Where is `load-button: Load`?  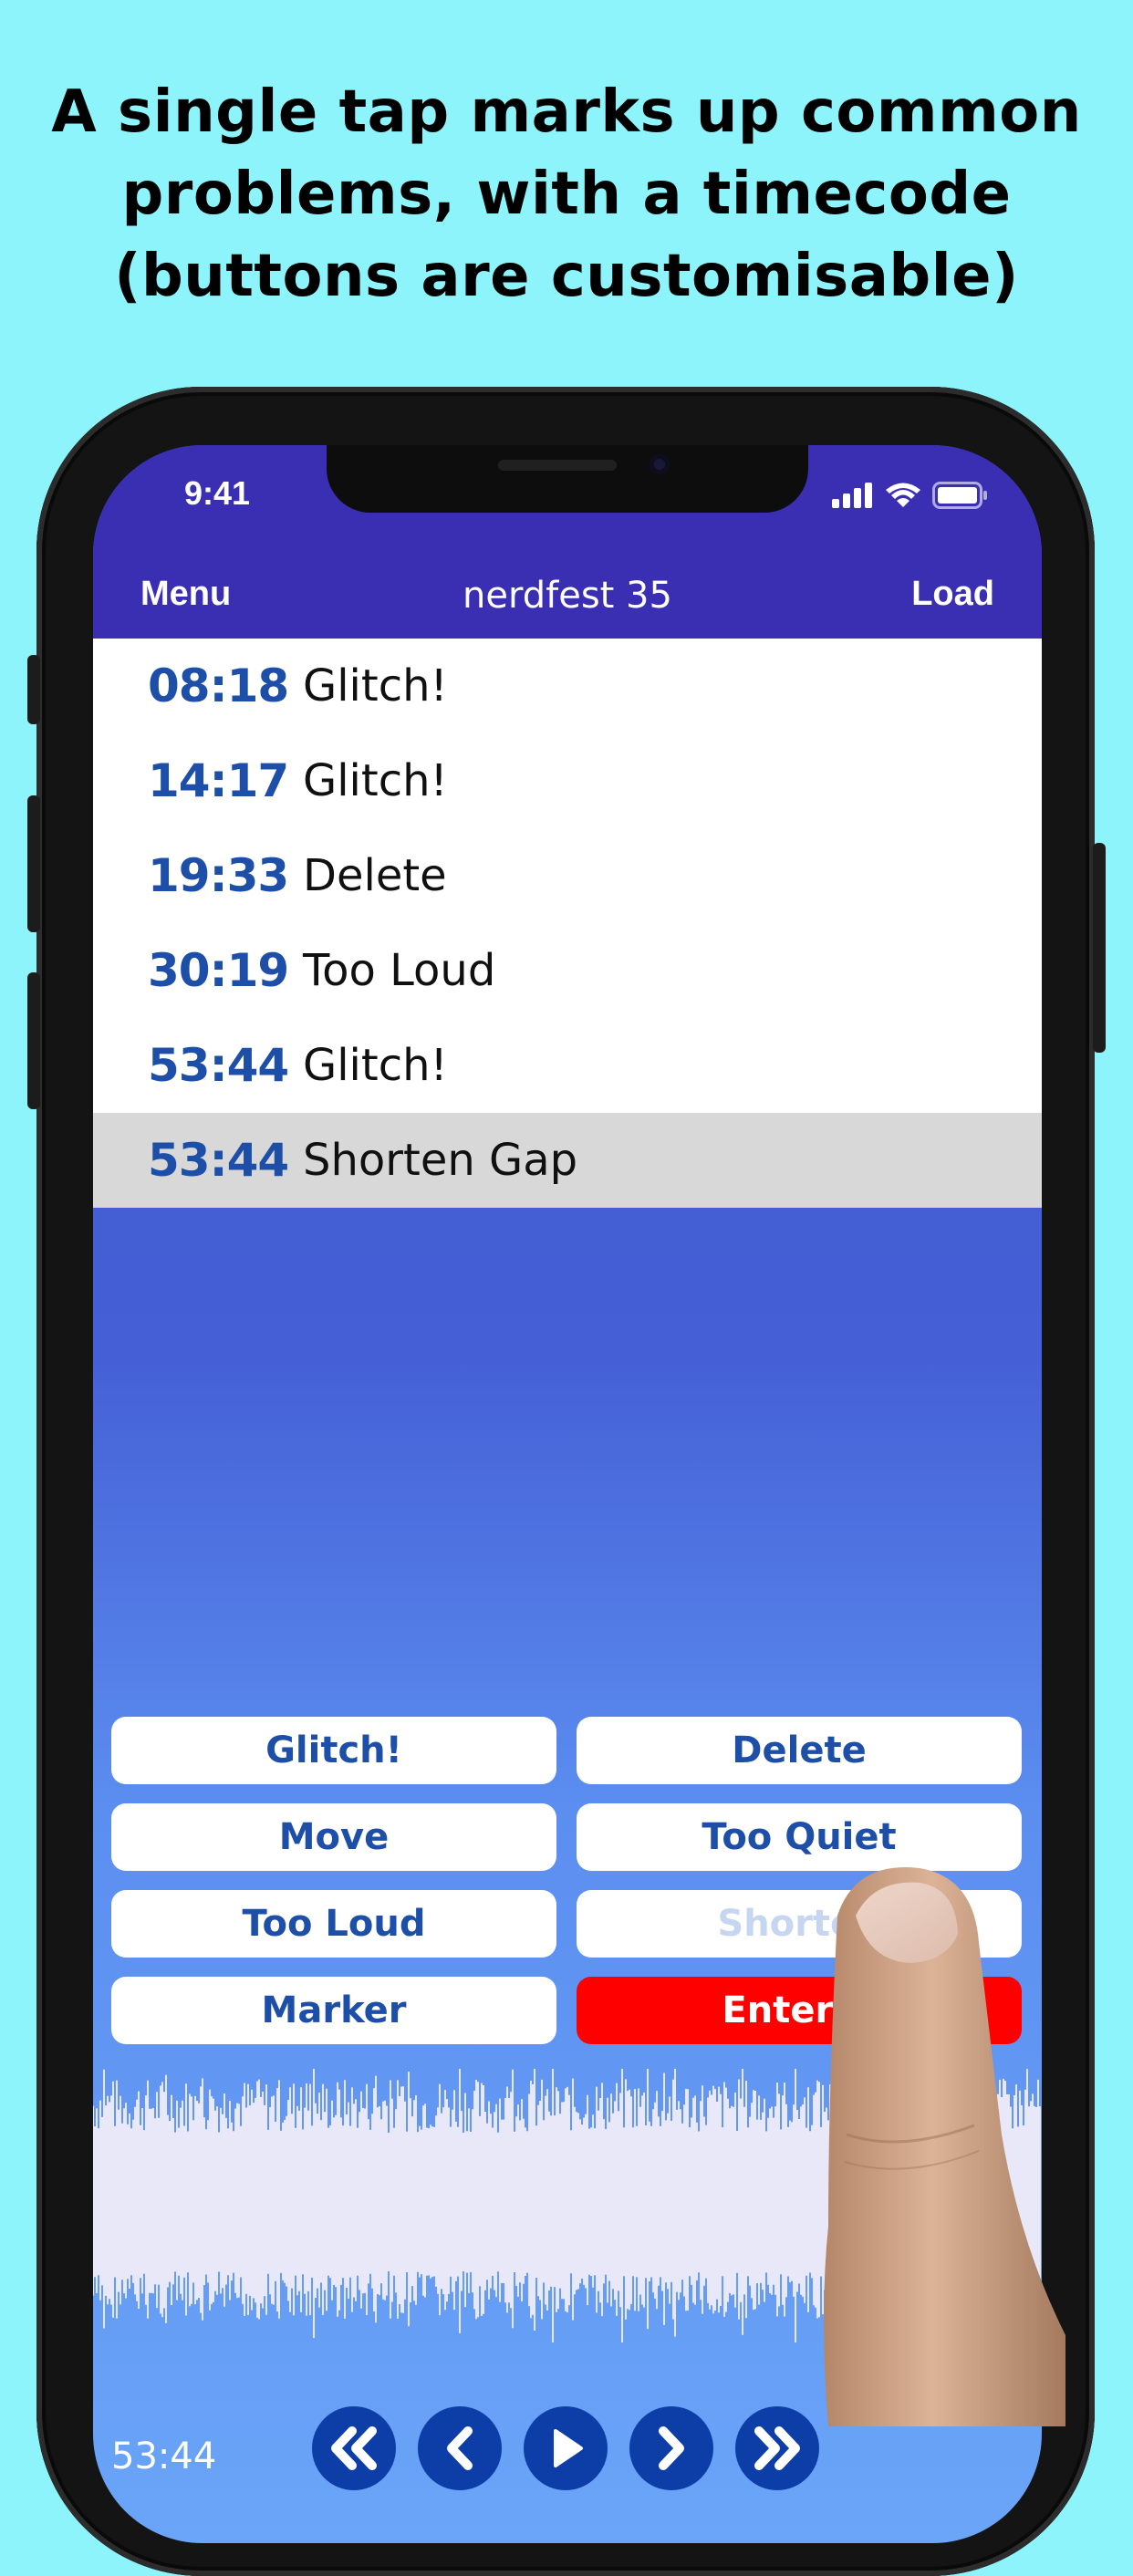 load-button: Load is located at coordinates (953, 594).